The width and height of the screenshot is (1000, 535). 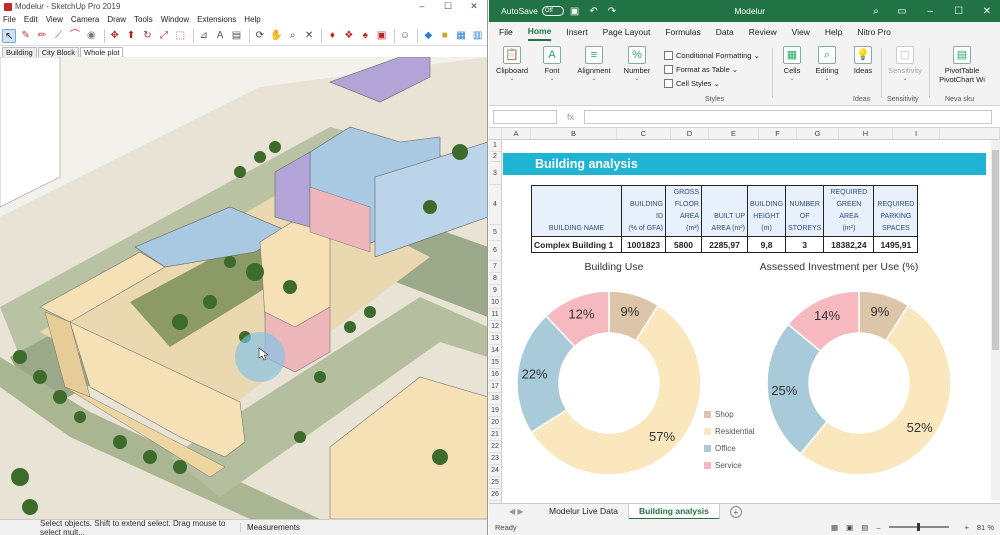 I want to click on row-header: 13, so click(x=495, y=339).